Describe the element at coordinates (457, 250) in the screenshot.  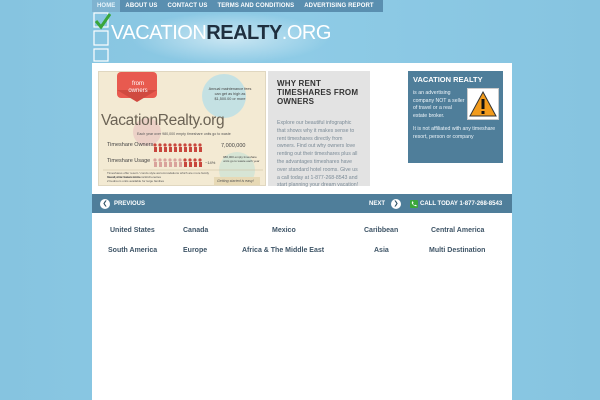
I see `region-multi-destination: Multi Destination` at that location.